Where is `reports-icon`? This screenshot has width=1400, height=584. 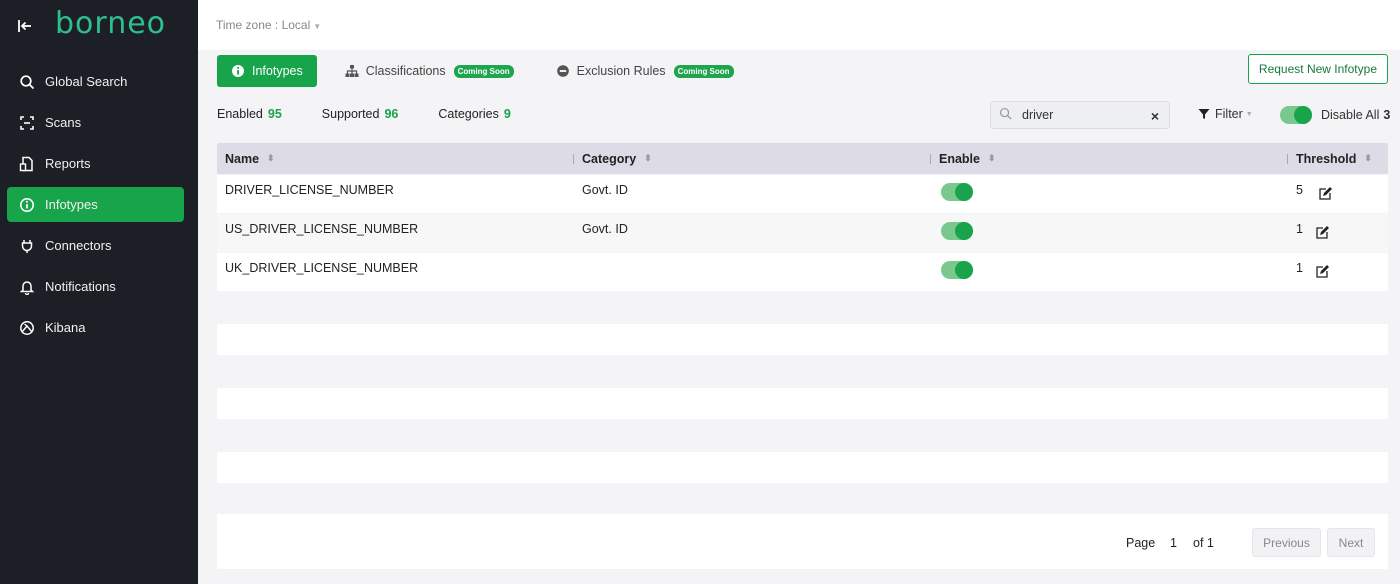
reports-icon is located at coordinates (27, 164).